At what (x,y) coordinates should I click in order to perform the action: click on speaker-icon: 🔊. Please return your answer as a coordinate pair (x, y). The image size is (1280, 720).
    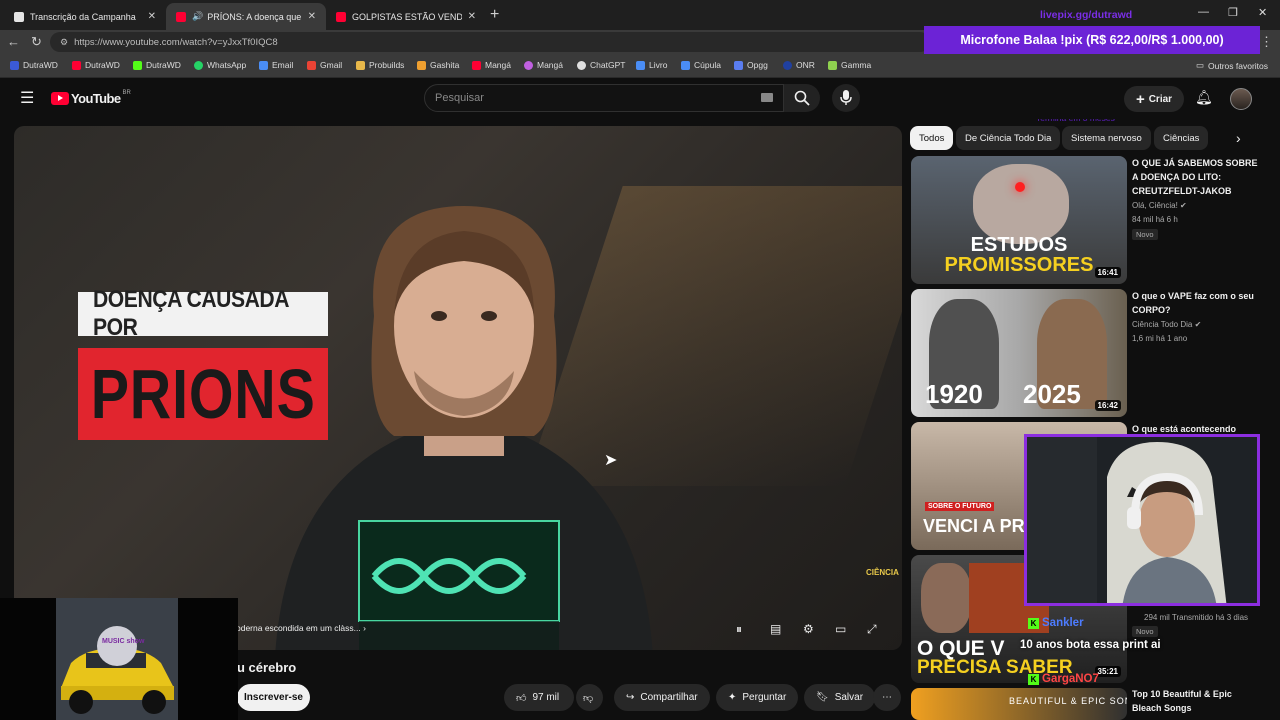
    Looking at the image, I should click on (197, 16).